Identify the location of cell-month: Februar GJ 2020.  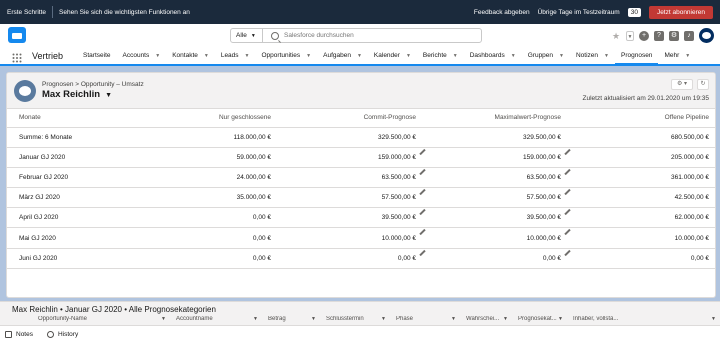
(72, 178).